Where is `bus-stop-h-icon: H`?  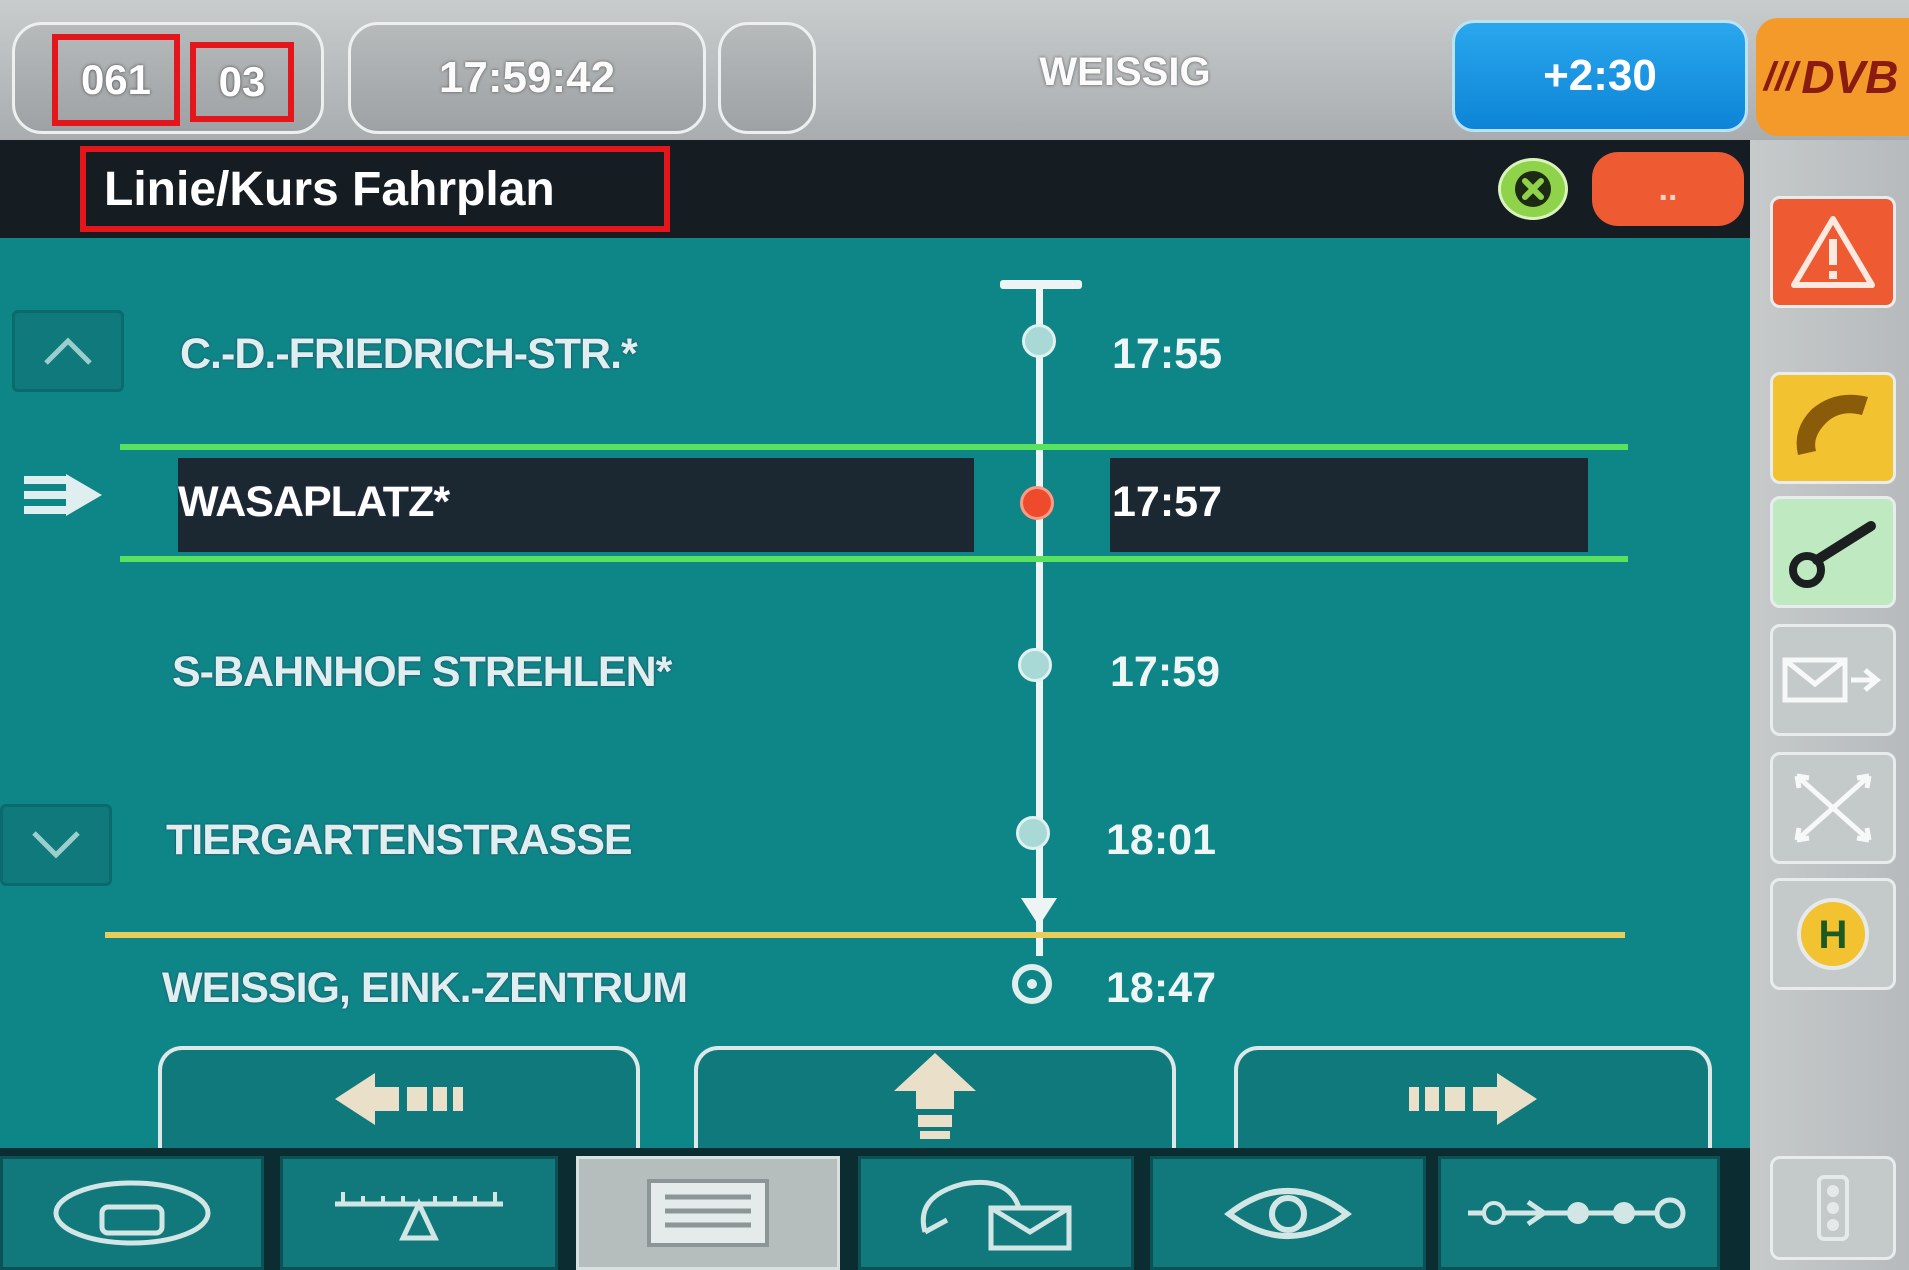
bus-stop-h-icon: H is located at coordinates (1833, 934).